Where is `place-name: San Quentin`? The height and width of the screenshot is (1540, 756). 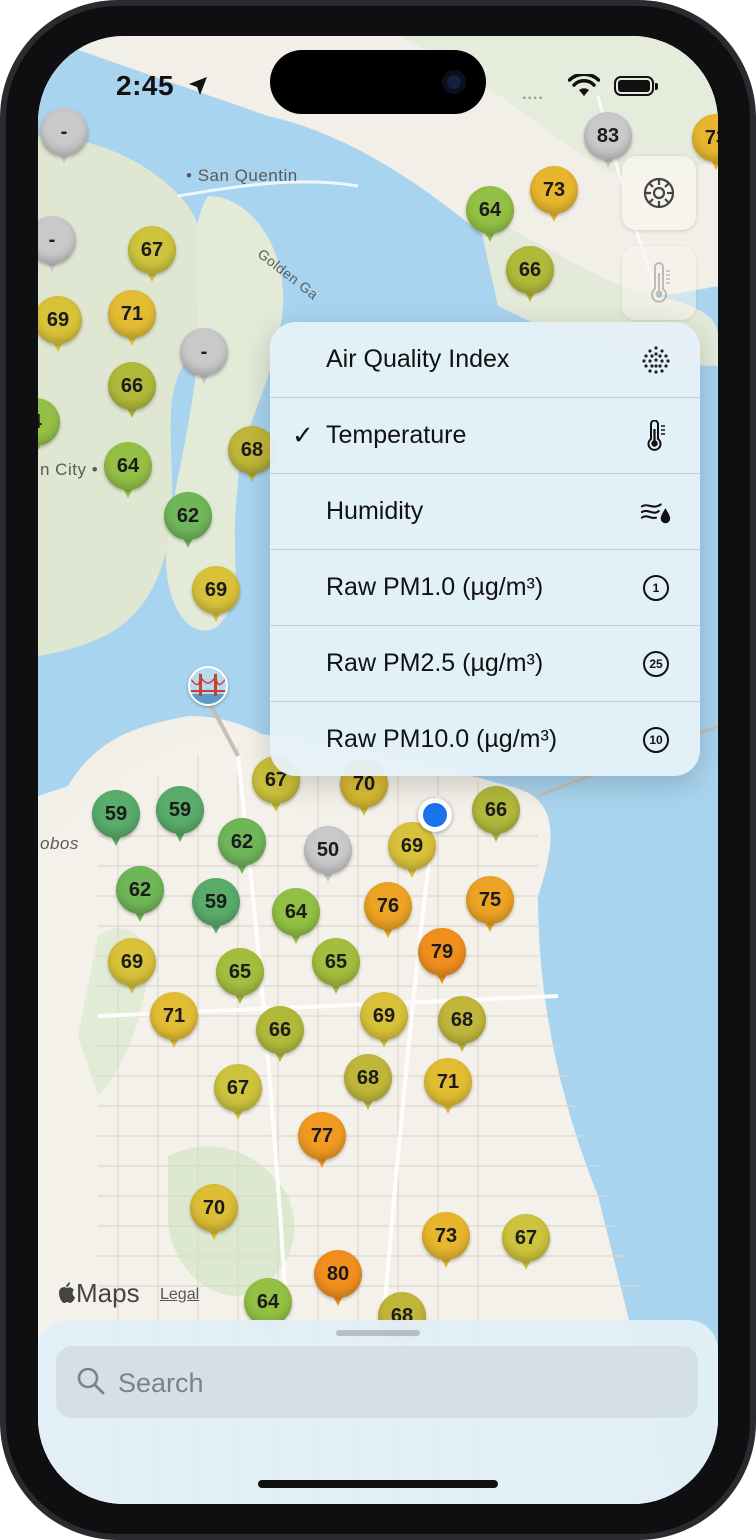 place-name: San Quentin is located at coordinates (247, 175).